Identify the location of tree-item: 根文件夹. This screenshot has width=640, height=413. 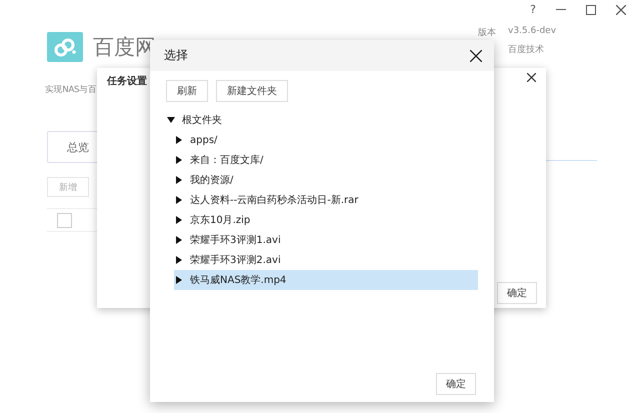
(330, 120).